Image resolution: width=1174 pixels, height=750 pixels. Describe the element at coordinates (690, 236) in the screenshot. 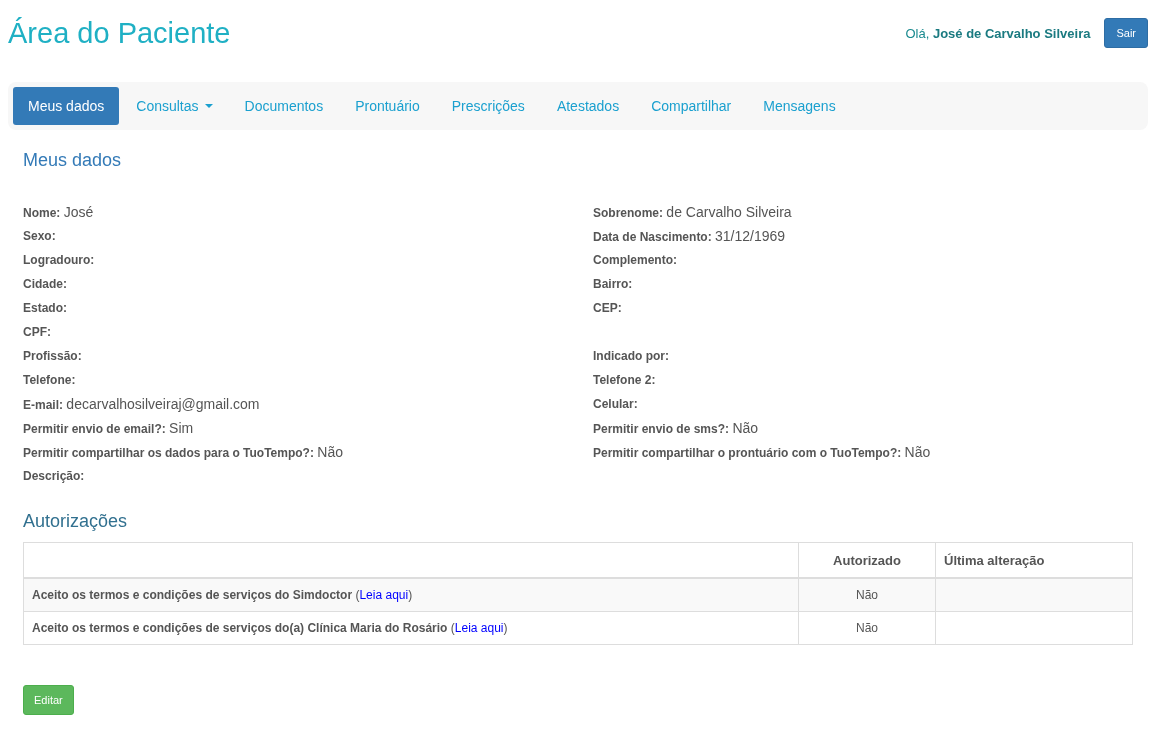

I see `field-label: Data de Nascimento: 31/12/1969` at that location.